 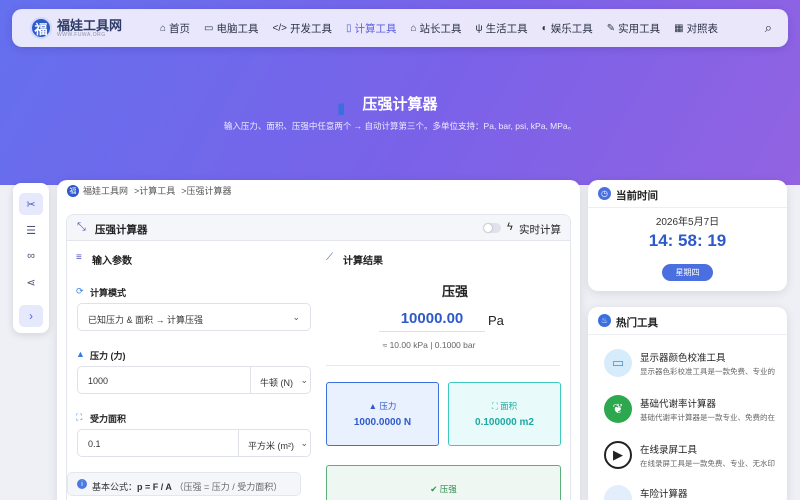 I want to click on force-input-group: 1000 牛顿 (N) ⌄, so click(x=194, y=380).